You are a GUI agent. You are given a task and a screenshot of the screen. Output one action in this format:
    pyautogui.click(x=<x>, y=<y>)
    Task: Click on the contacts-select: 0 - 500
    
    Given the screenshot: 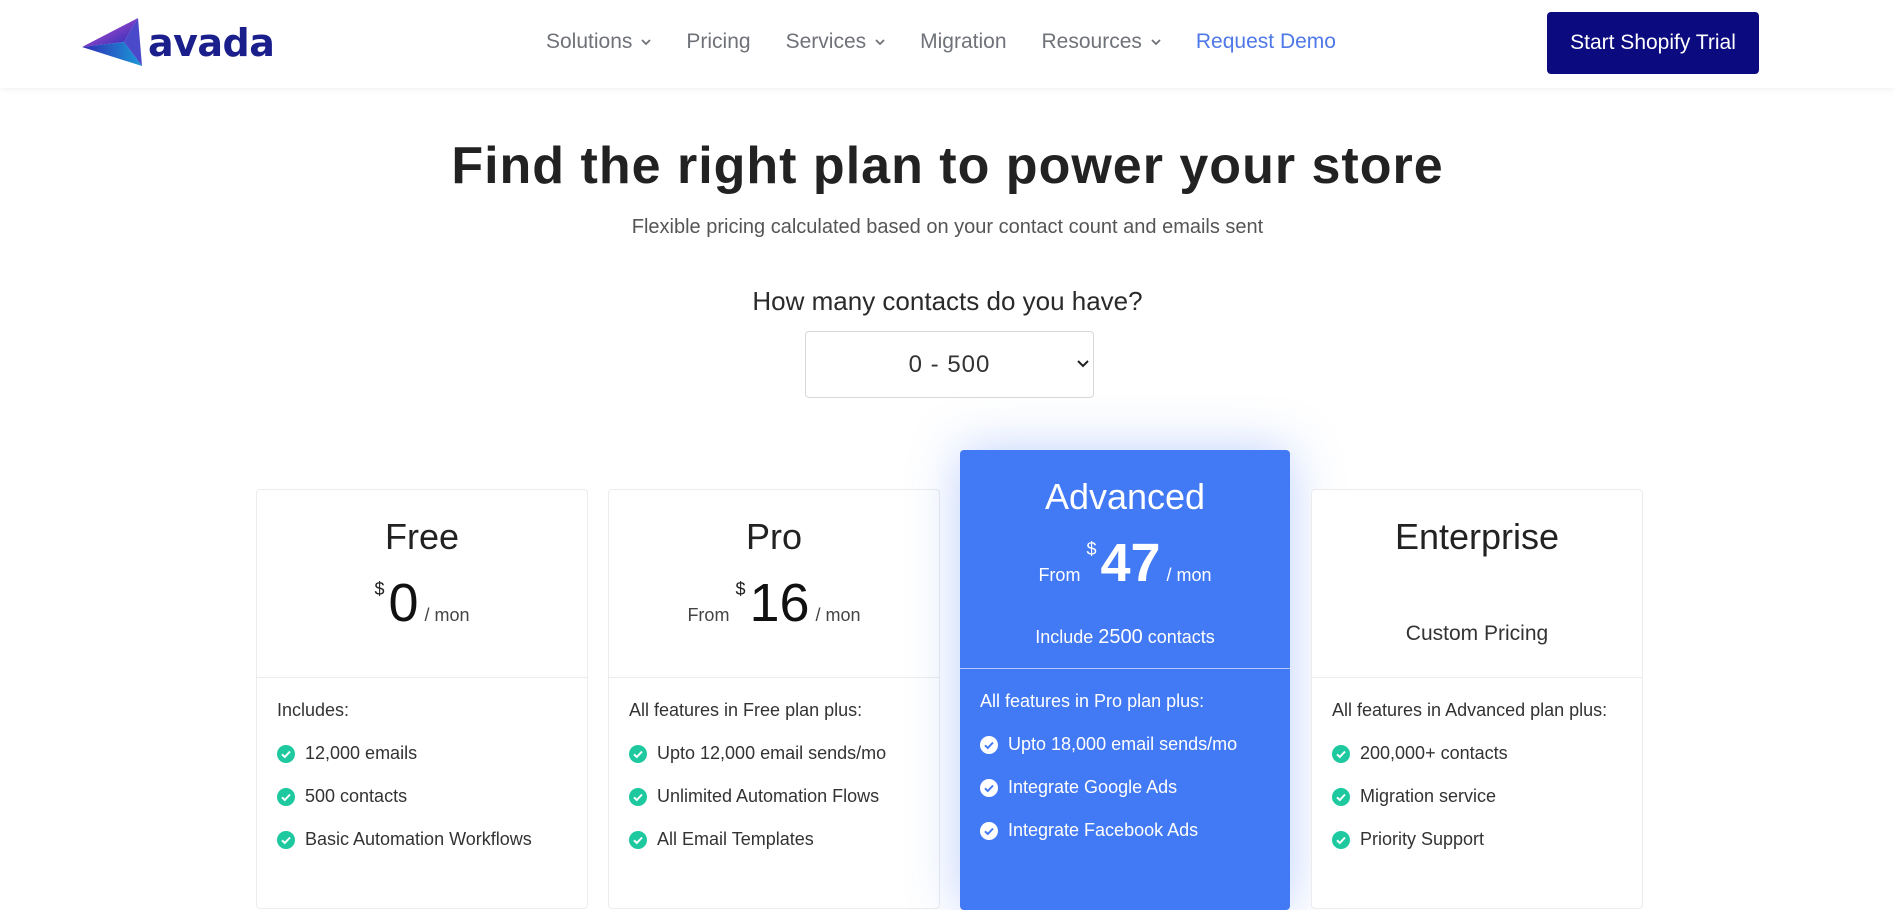 What is the action you would take?
    pyautogui.click(x=949, y=364)
    